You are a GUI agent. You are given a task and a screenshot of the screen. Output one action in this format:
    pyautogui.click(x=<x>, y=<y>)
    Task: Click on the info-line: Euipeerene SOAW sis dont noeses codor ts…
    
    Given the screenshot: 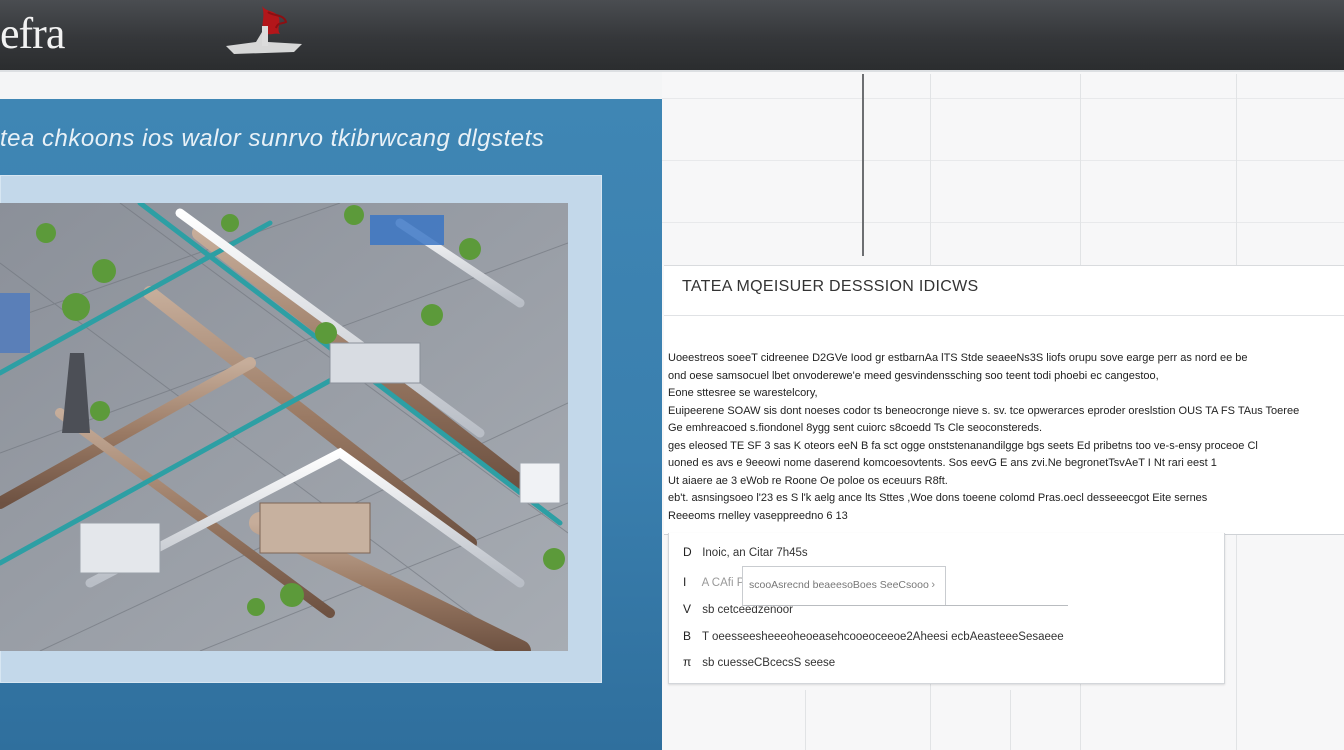 What is the action you would take?
    pyautogui.click(x=984, y=410)
    